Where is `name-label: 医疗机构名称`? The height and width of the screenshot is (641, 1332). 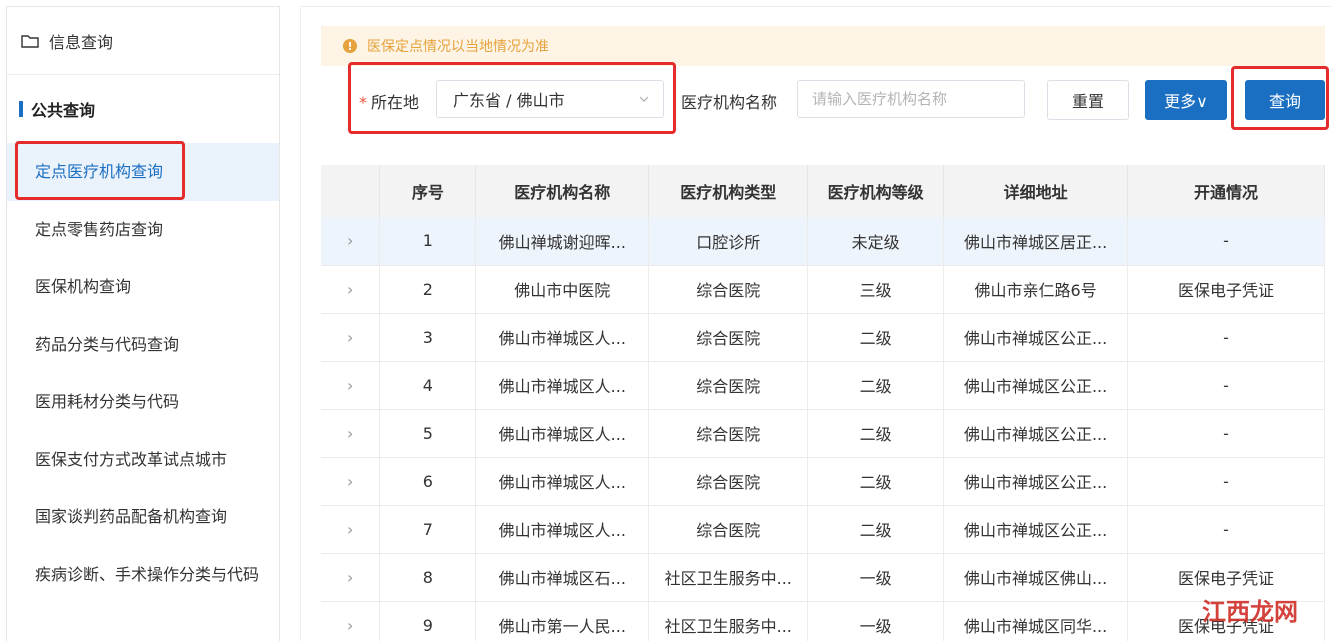
name-label: 医疗机构名称 is located at coordinates (729, 102).